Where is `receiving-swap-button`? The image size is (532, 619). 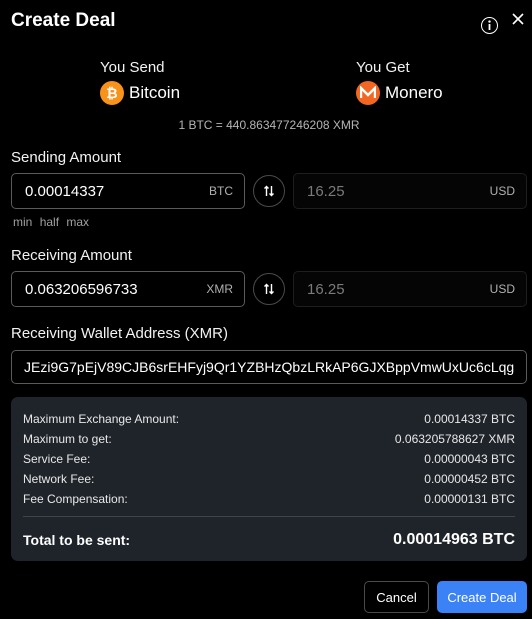 receiving-swap-button is located at coordinates (269, 289).